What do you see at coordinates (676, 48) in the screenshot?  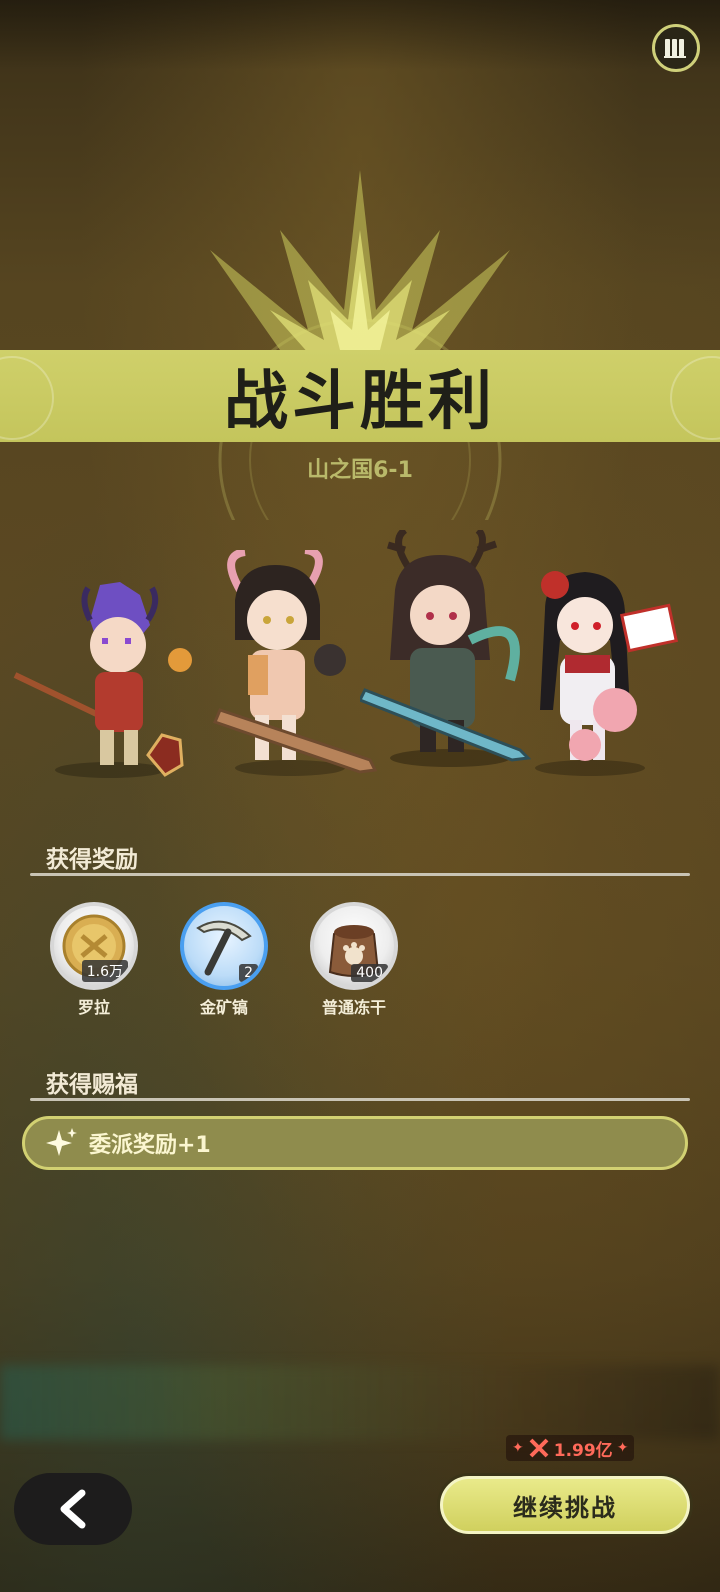 I see `book-stack-icon` at bounding box center [676, 48].